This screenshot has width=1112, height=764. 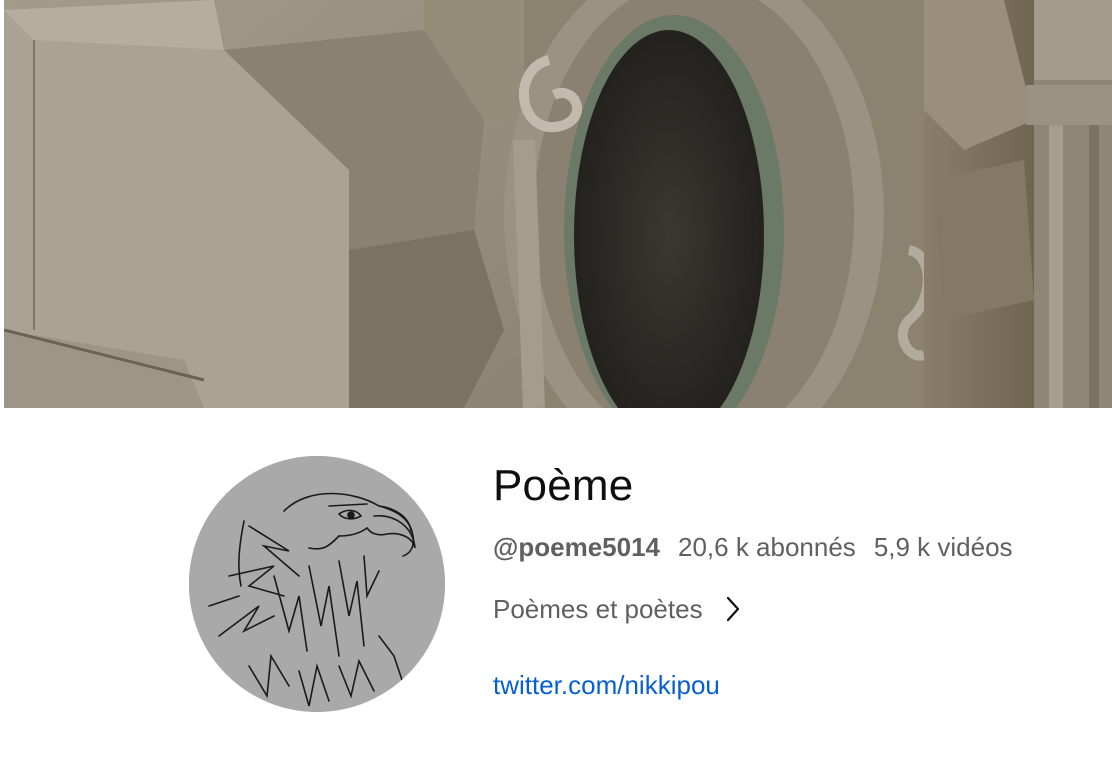 I want to click on chevron-right-icon, so click(x=733, y=609).